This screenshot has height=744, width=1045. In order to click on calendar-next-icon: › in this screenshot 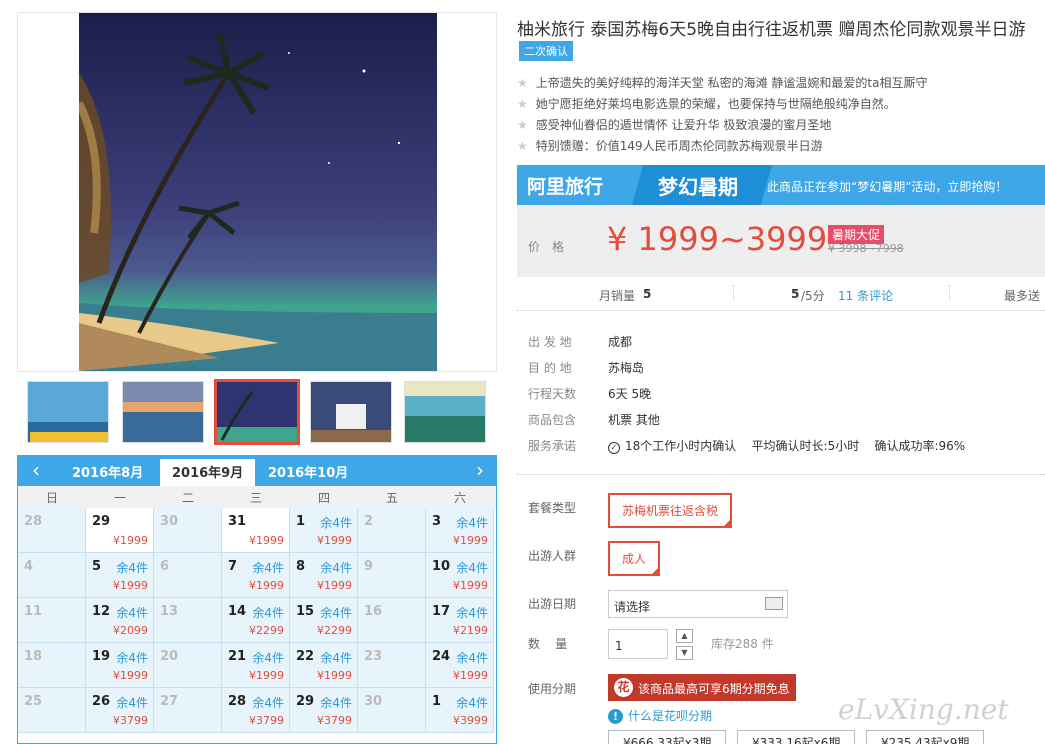, I will do `click(480, 470)`.